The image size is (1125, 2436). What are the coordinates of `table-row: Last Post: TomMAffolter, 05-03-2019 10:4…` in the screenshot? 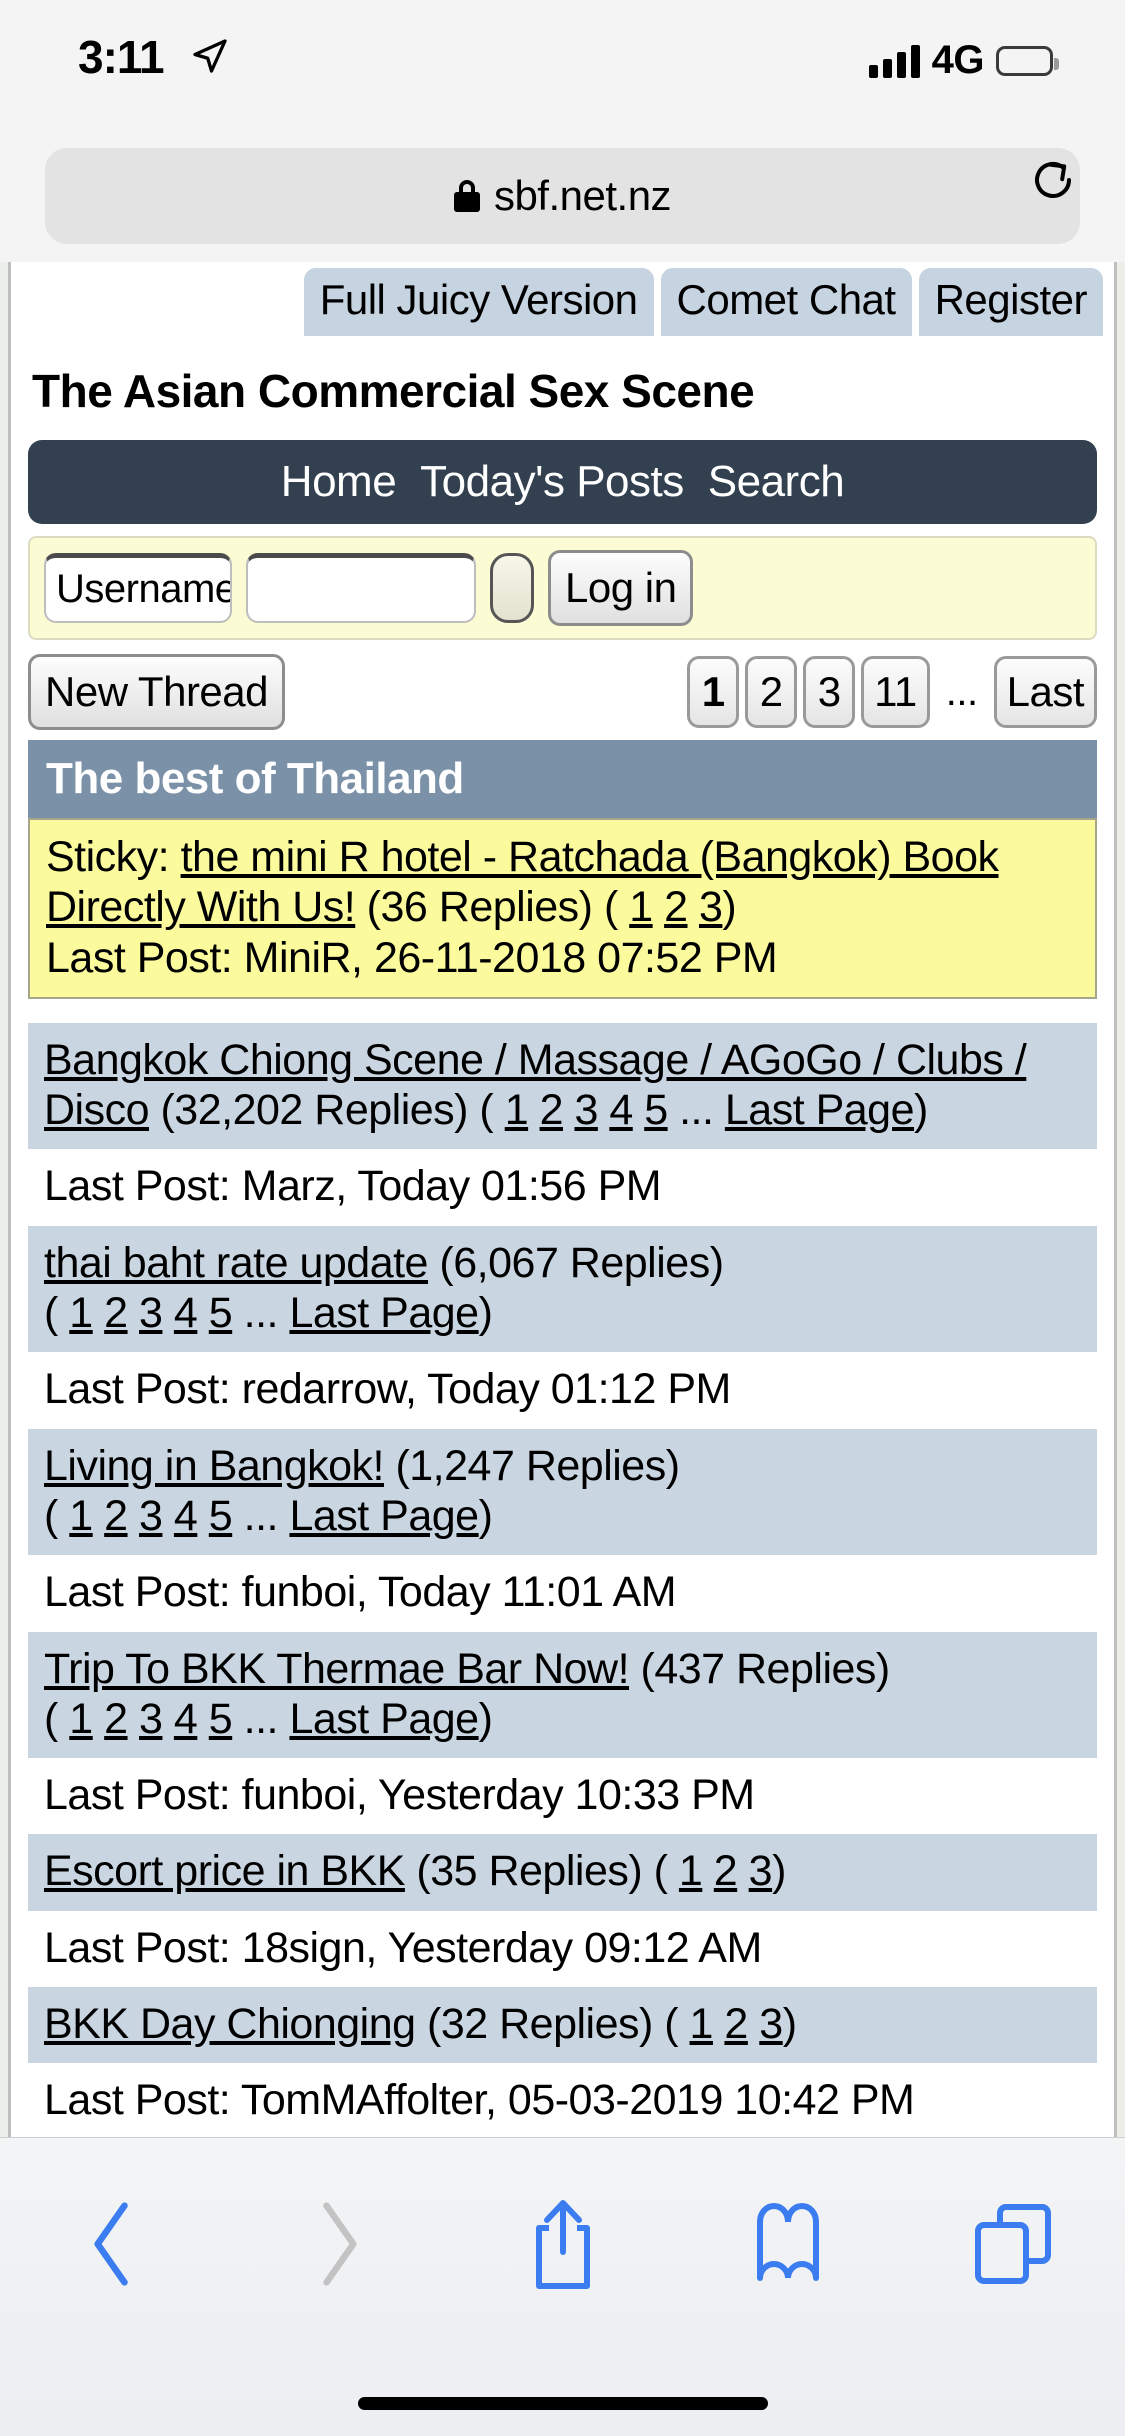 It's located at (562, 2100).